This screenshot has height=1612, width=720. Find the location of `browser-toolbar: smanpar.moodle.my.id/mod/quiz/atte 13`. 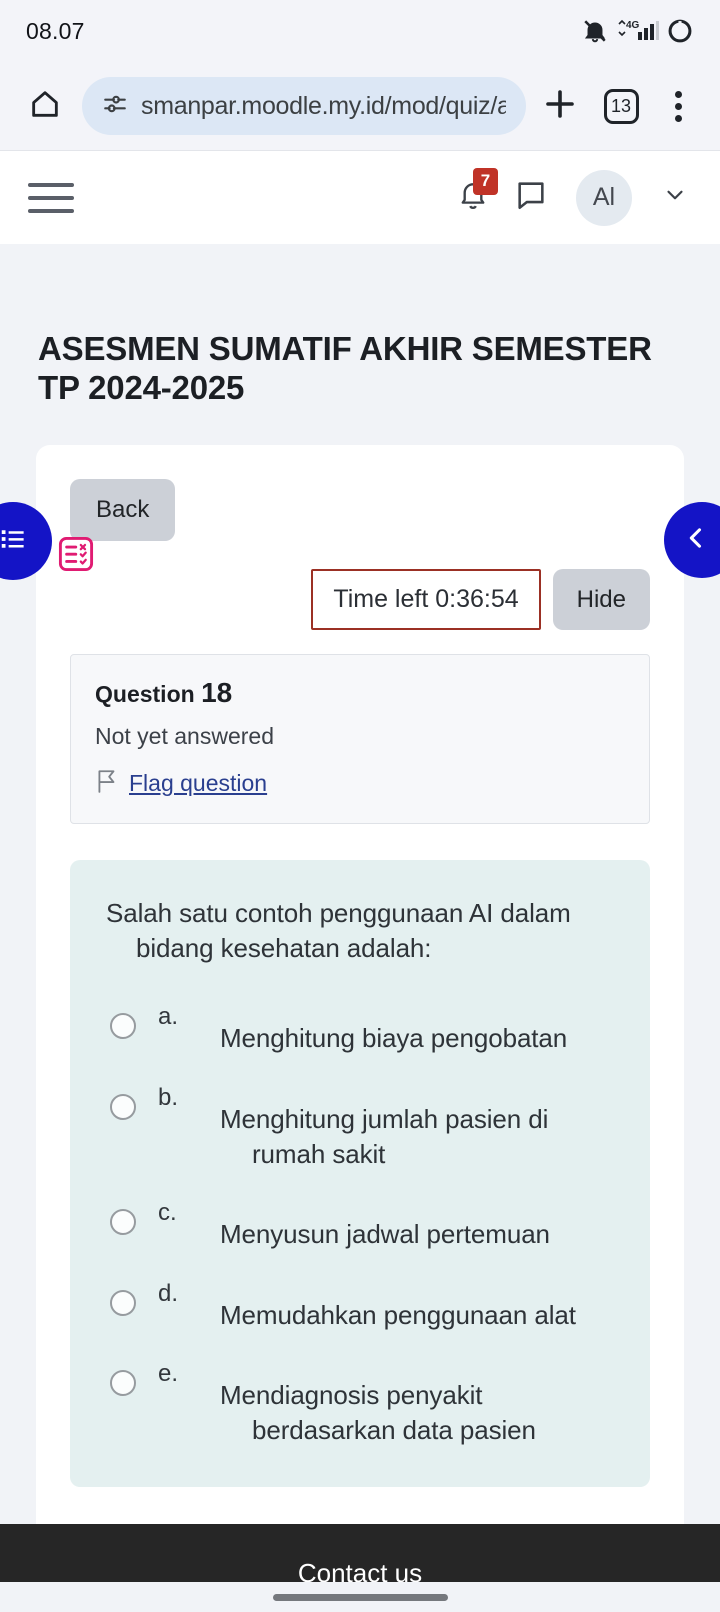

browser-toolbar: smanpar.moodle.my.id/mod/quiz/atte 13 is located at coordinates (360, 106).